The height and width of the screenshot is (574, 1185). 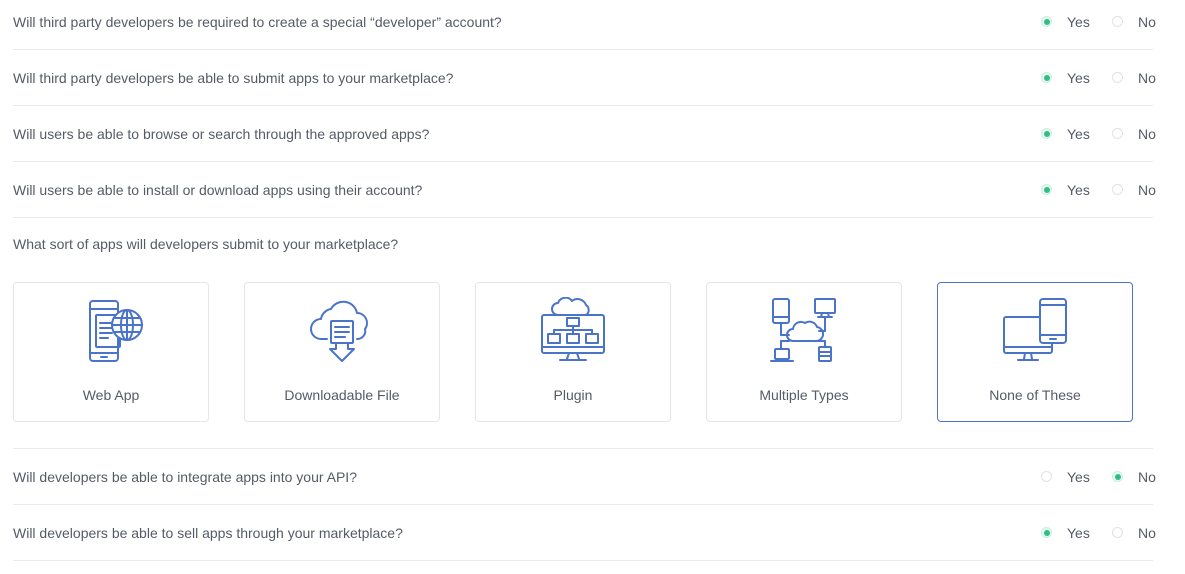 I want to click on app-type-card-downloadable-file: Downloadable File, so click(x=342, y=352).